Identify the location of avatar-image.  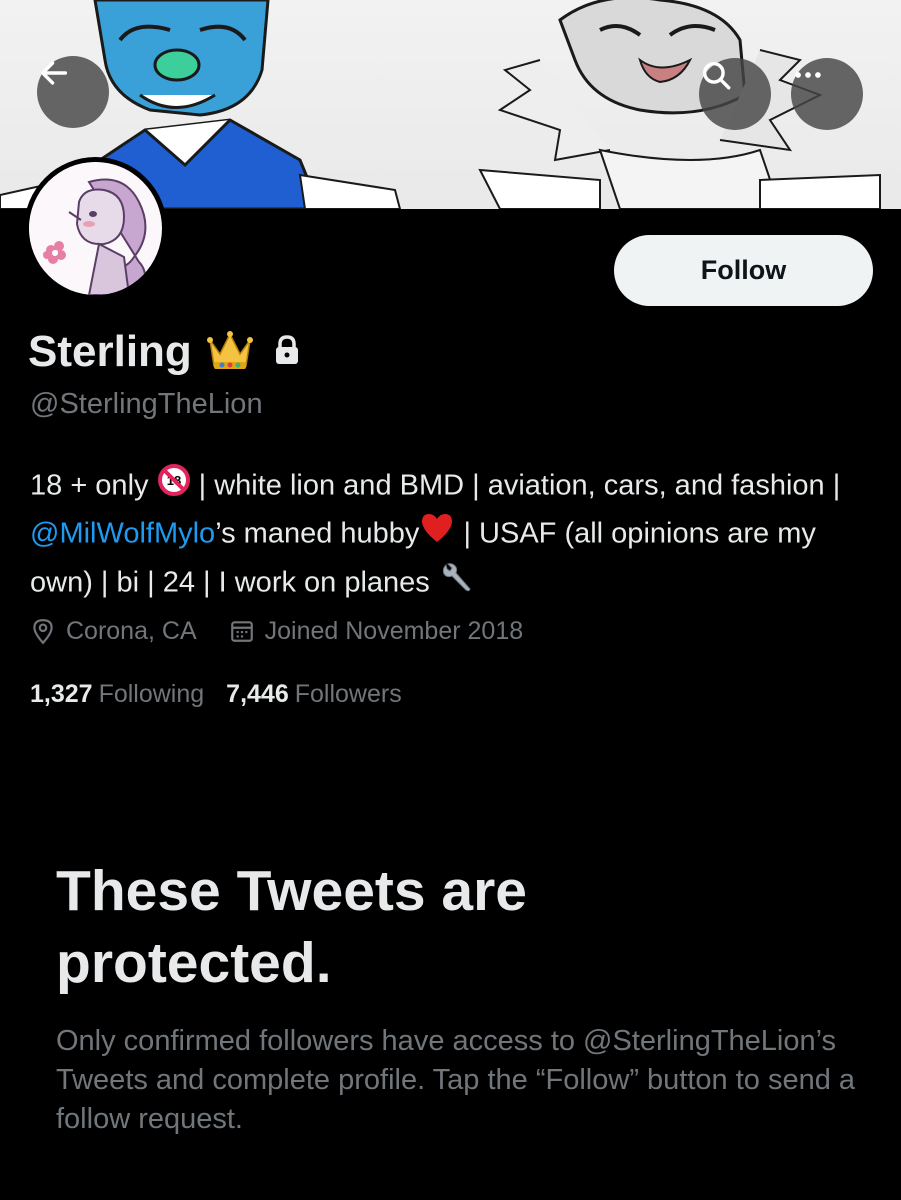
(95, 228).